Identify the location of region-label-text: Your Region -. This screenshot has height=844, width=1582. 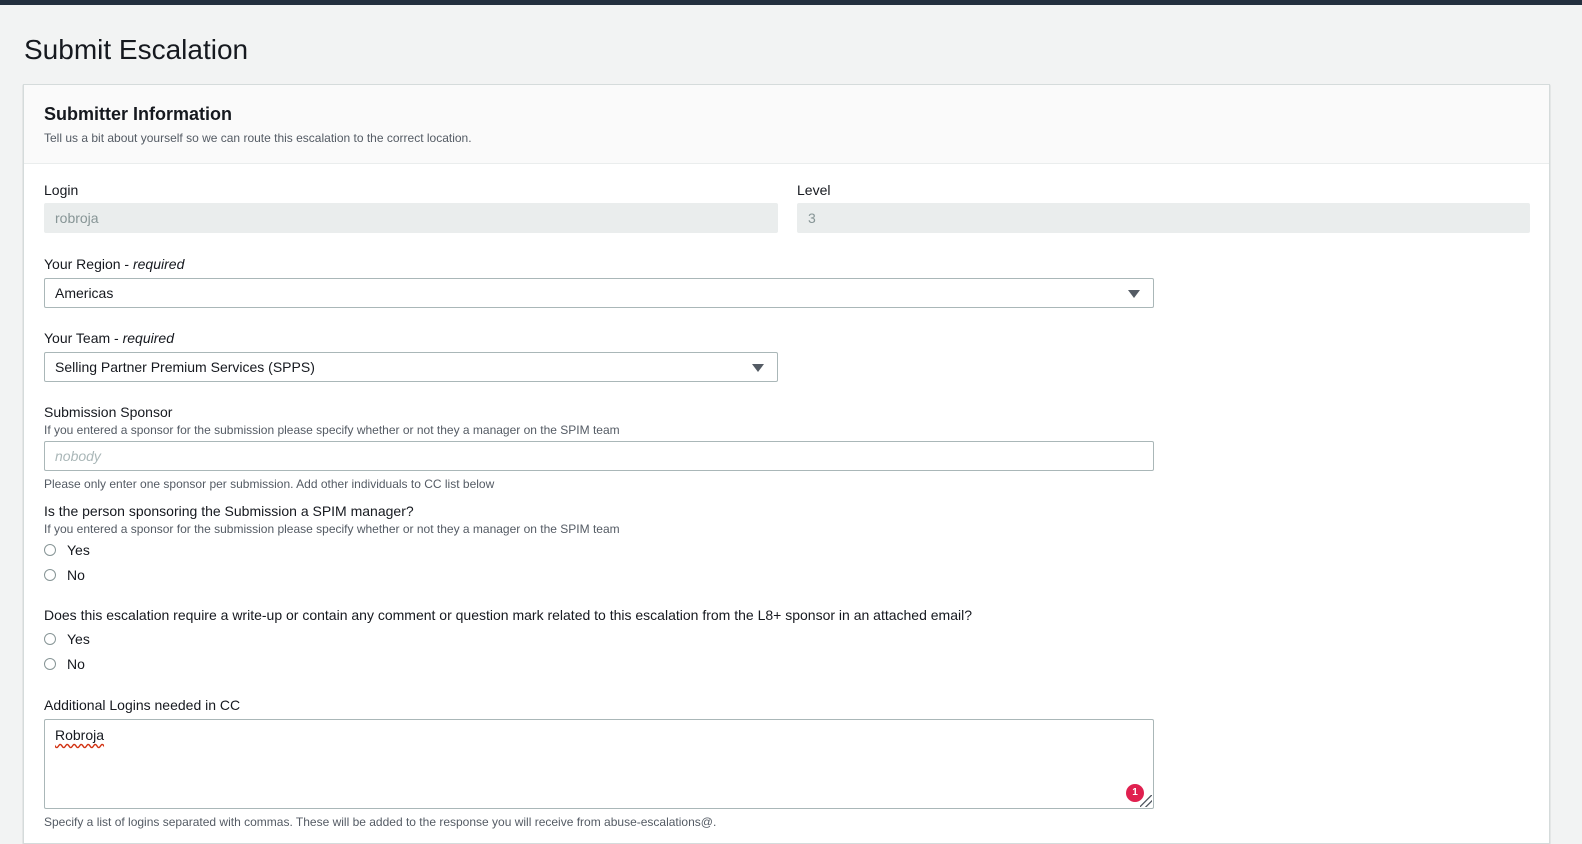
(87, 264).